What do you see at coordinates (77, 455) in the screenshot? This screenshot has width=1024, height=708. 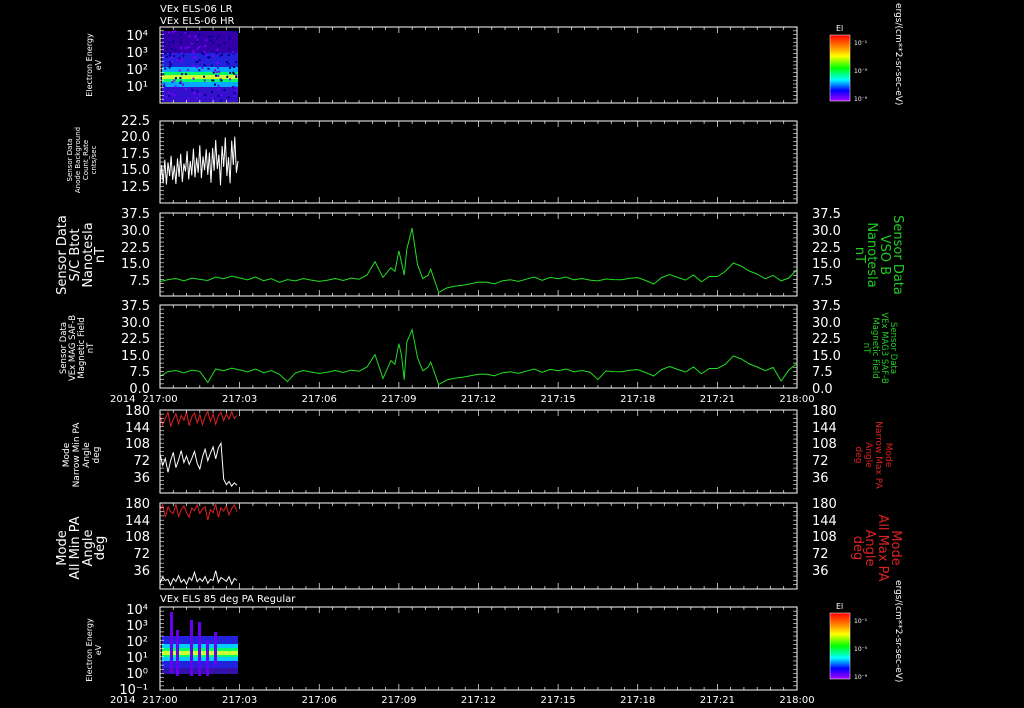 I see `p5-ylabel-1: Narrow Min PA` at bounding box center [77, 455].